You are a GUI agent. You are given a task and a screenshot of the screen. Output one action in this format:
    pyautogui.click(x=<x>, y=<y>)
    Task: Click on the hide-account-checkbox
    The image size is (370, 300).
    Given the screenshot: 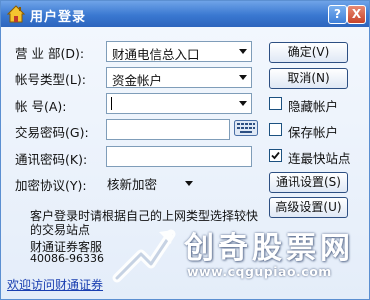 What is the action you would take?
    pyautogui.click(x=275, y=103)
    